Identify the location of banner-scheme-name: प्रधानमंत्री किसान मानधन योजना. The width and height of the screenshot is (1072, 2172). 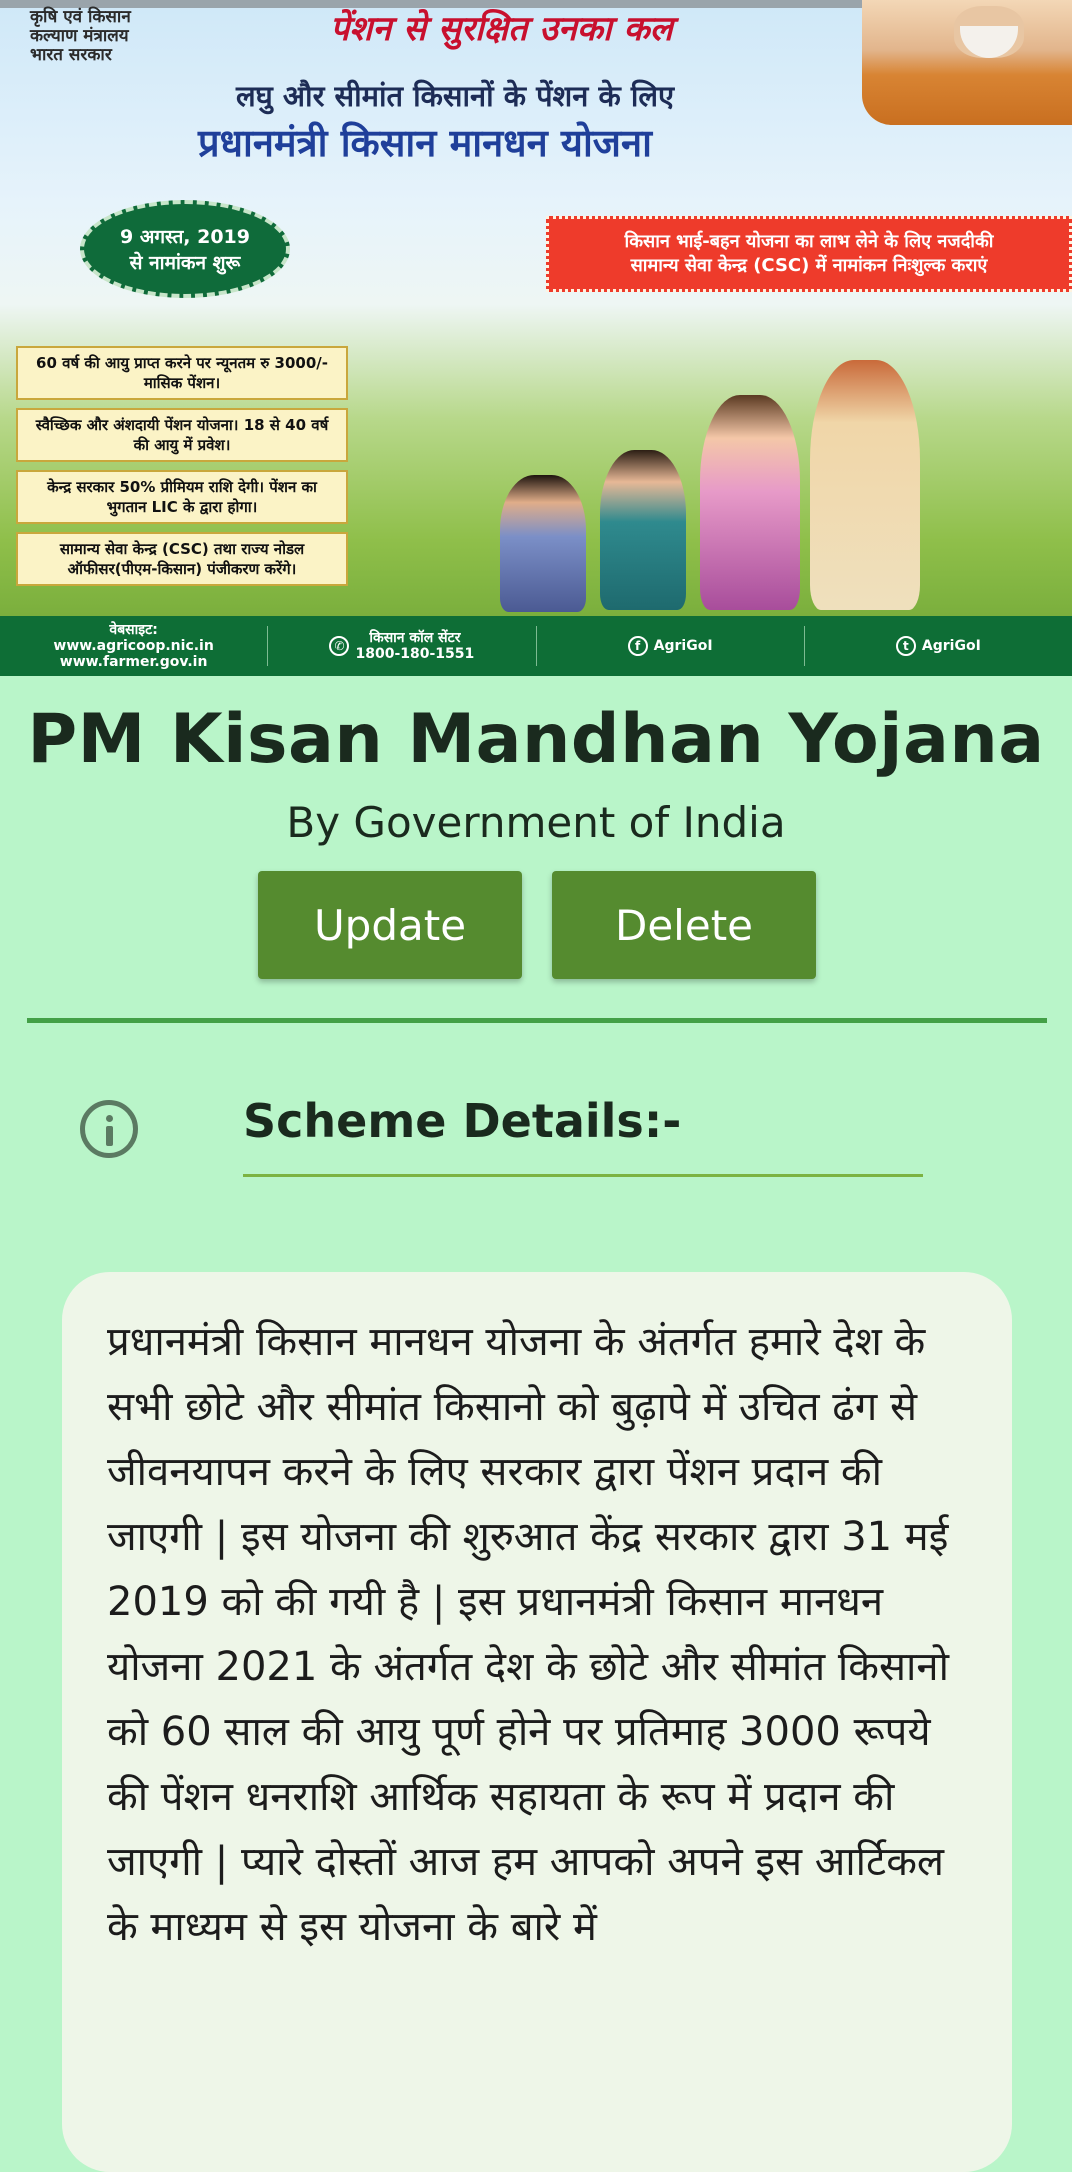
(425, 143).